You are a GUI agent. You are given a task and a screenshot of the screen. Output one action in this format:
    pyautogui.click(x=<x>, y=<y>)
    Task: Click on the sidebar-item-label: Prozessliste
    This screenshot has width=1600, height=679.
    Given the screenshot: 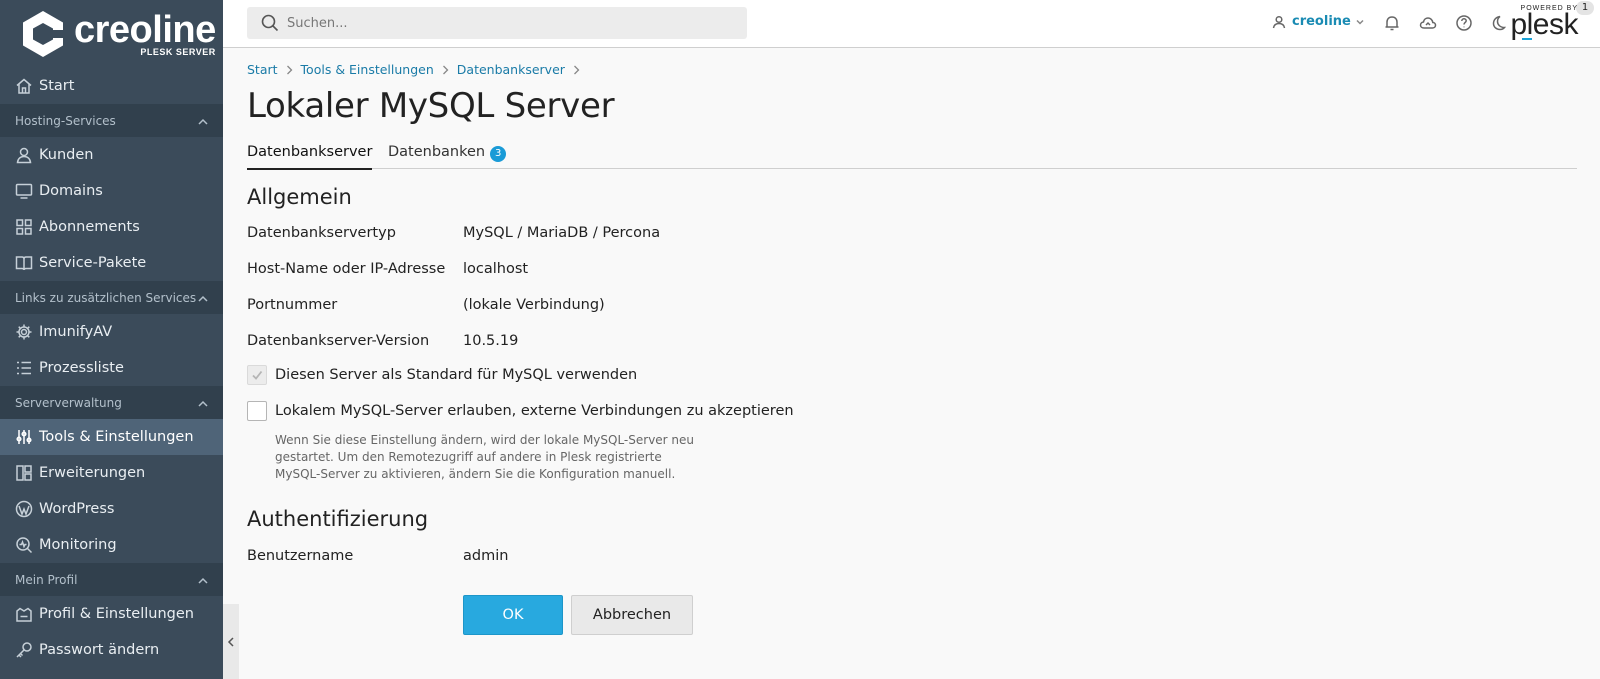 What is the action you would take?
    pyautogui.click(x=81, y=368)
    